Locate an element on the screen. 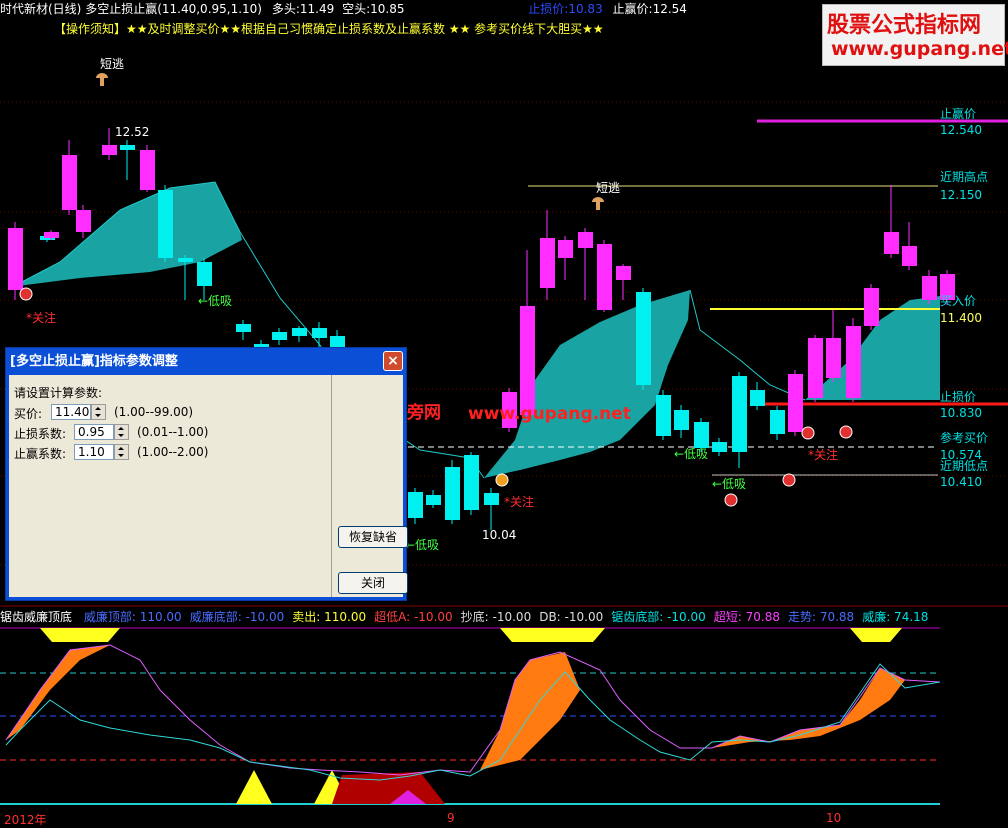  short-value: 10.85 is located at coordinates (387, 9).